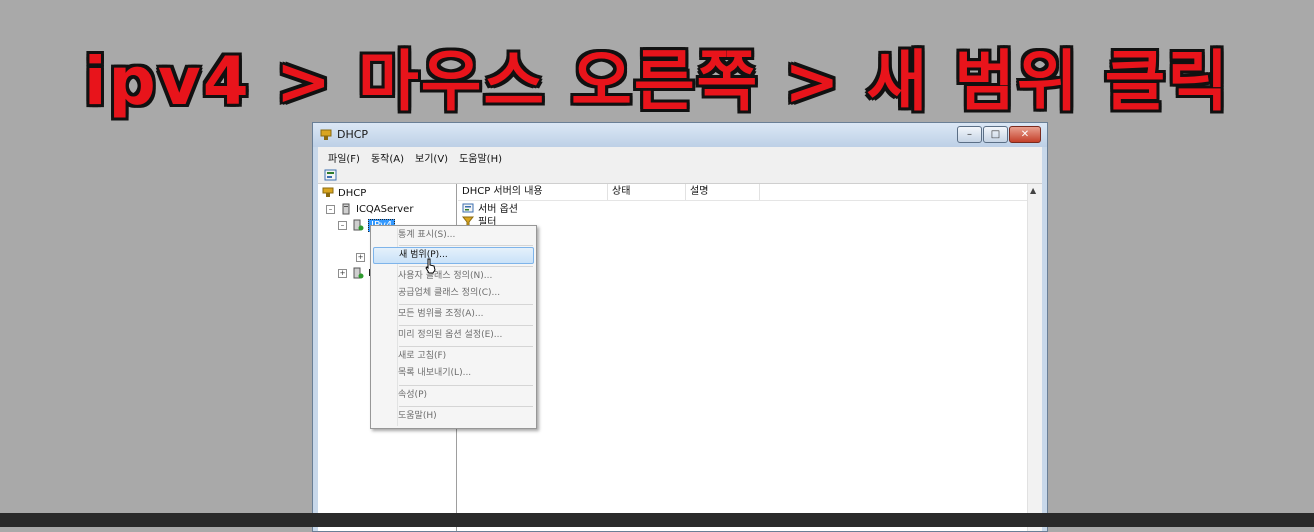  Describe the element at coordinates (346, 209) in the screenshot. I see `server-icon` at that location.